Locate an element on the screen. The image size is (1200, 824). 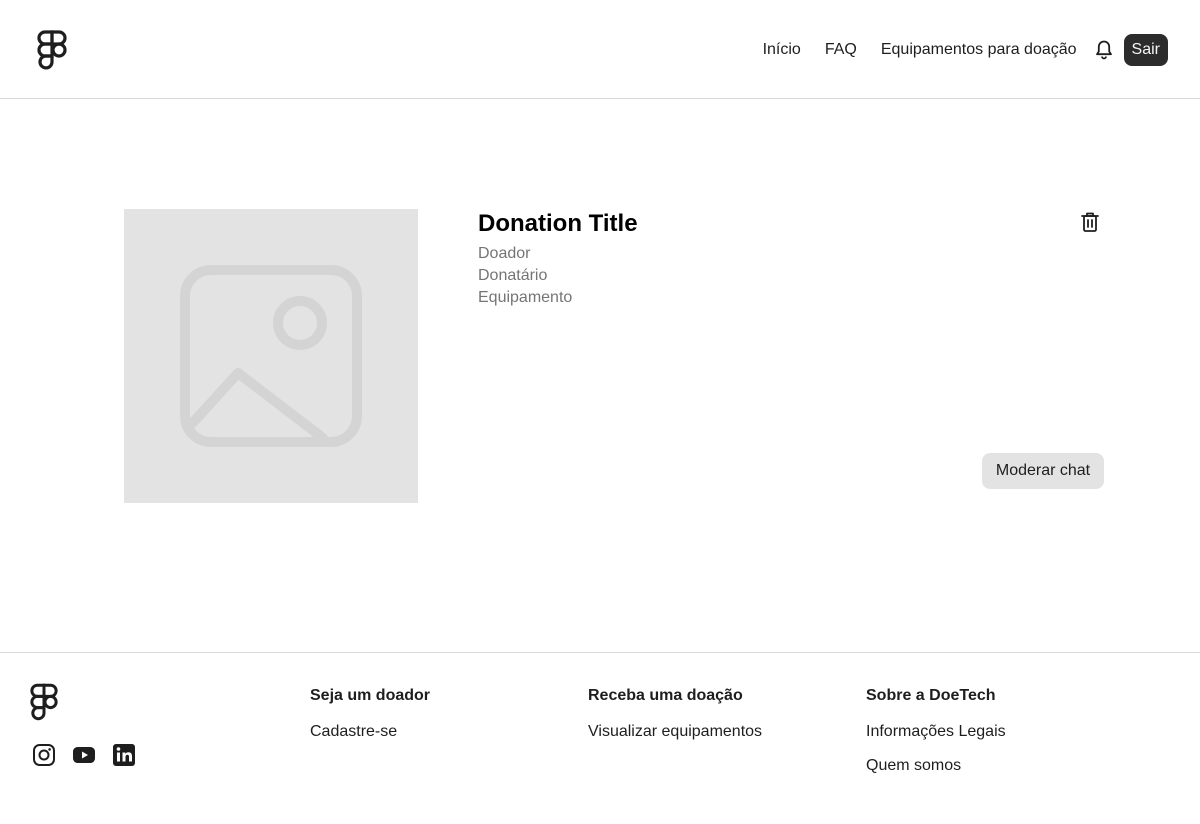
footer-column-title: Receba uma doação is located at coordinates (665, 695).